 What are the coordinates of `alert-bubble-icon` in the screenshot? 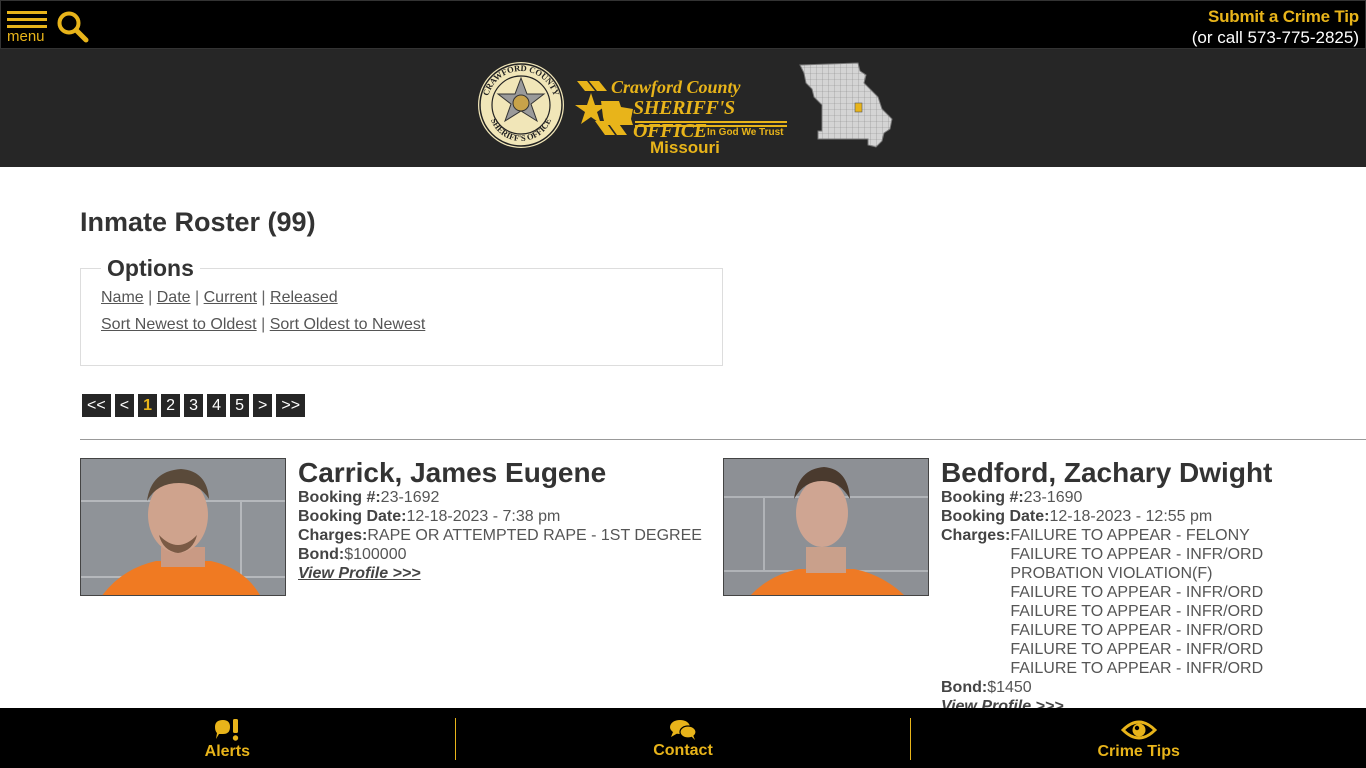 It's located at (227, 729).